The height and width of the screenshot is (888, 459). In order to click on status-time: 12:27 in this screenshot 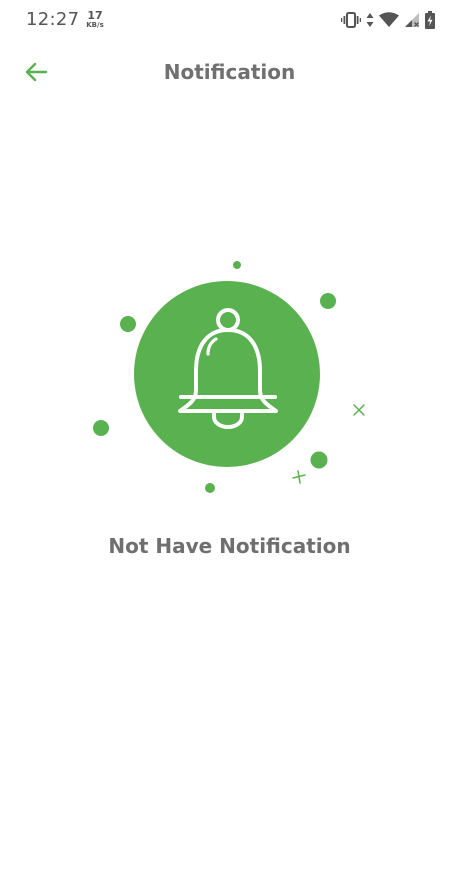, I will do `click(53, 19)`.